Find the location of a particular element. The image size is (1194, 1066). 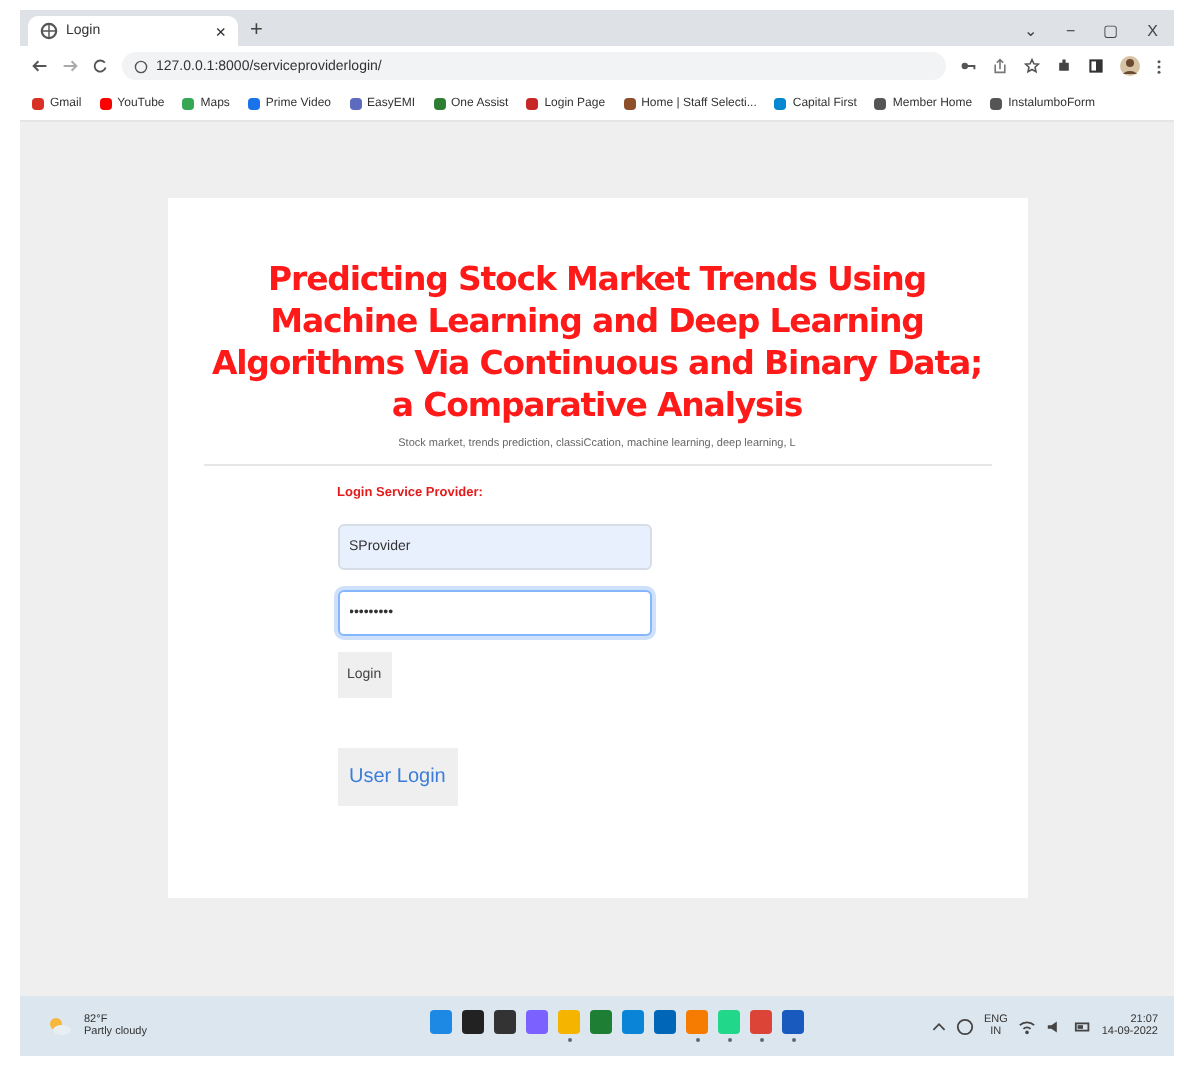

globe-icon is located at coordinates (49, 31).